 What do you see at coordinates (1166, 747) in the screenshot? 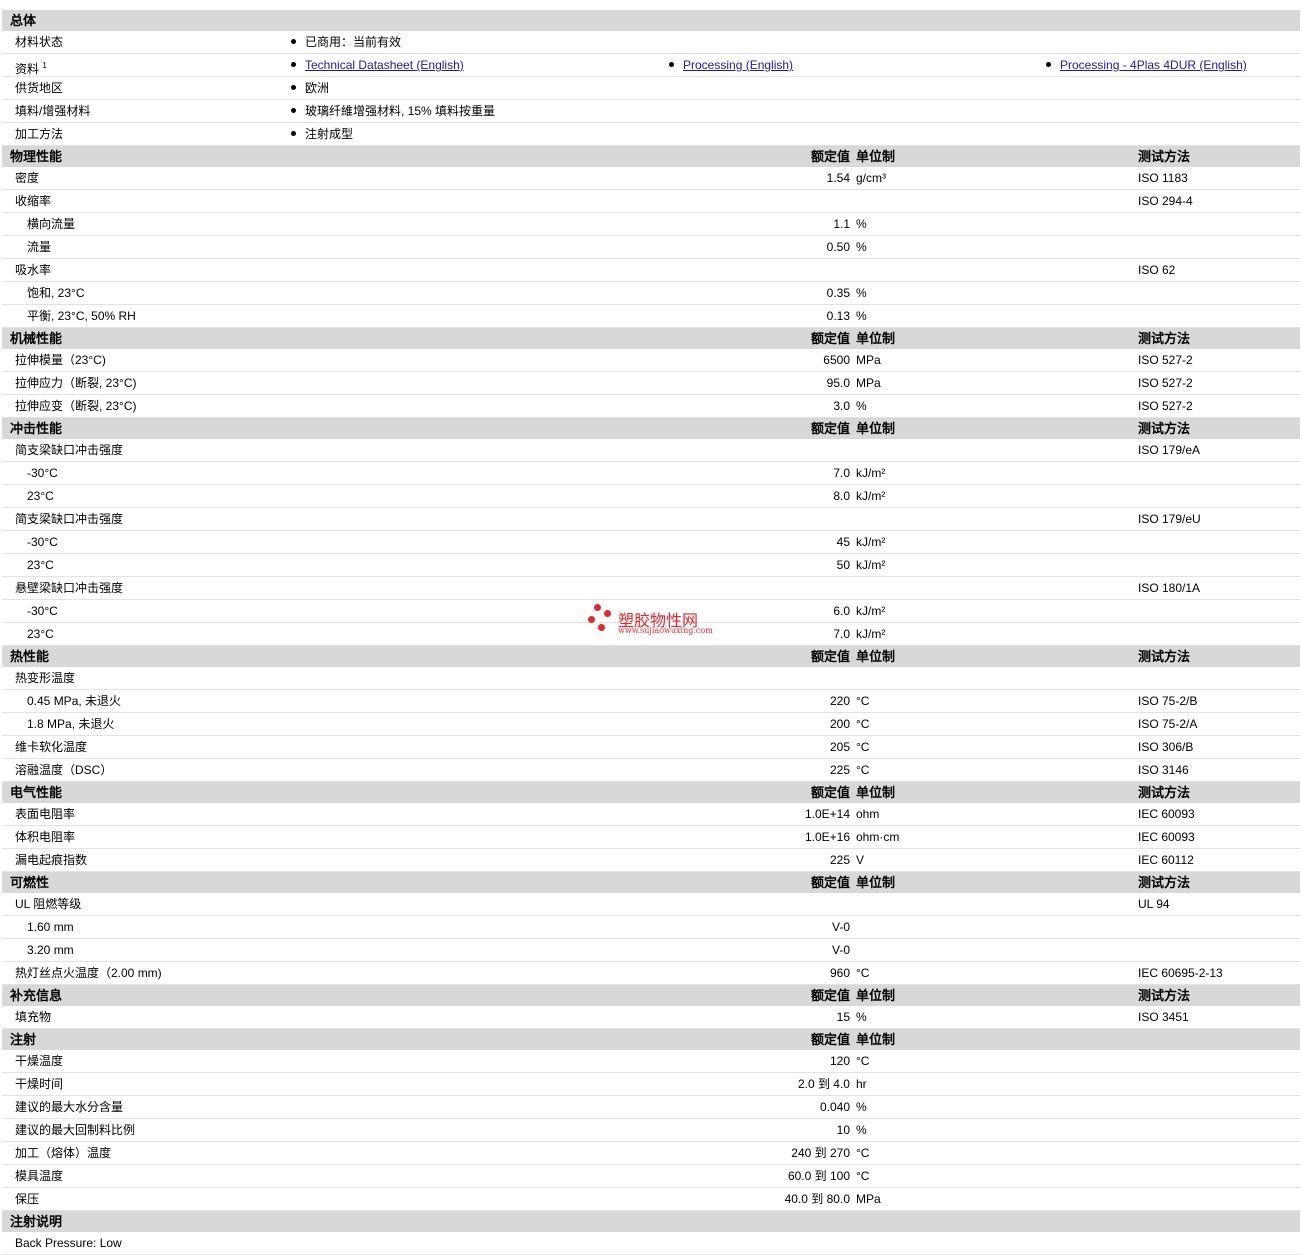
I see `test-method: ISO 306/B` at bounding box center [1166, 747].